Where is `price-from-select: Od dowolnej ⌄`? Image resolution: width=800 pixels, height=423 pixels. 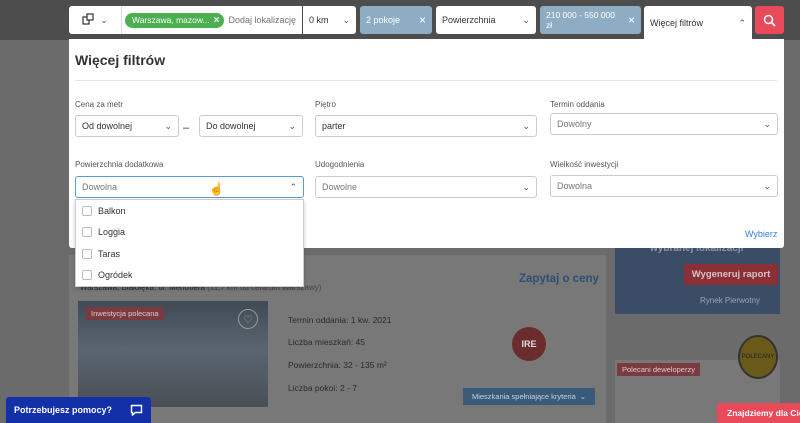 price-from-select: Od dowolnej ⌄ is located at coordinates (127, 126).